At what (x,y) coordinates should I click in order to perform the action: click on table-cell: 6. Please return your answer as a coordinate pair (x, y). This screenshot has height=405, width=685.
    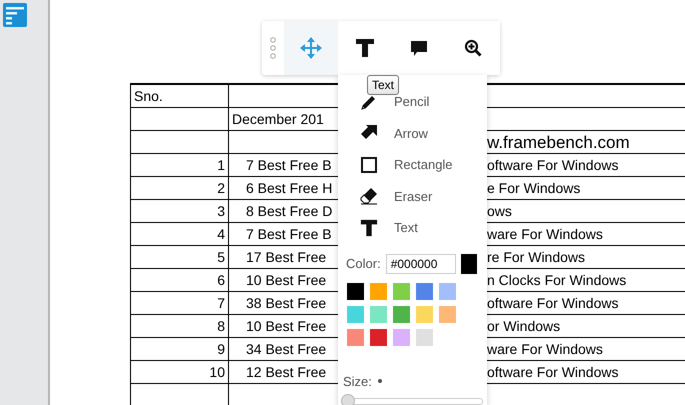
    Looking at the image, I should click on (179, 280).